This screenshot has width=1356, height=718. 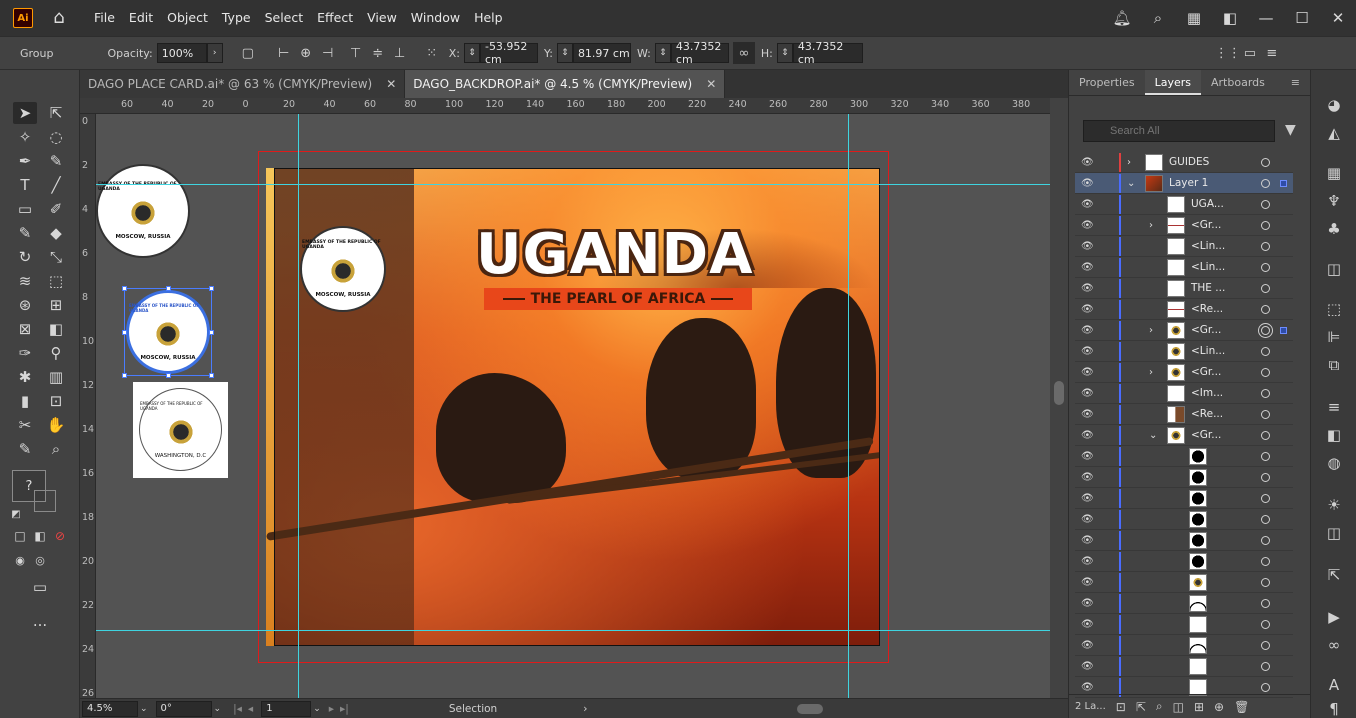 What do you see at coordinates (56, 113) in the screenshot?
I see `direct-selection-tool-icon: ⇱` at bounding box center [56, 113].